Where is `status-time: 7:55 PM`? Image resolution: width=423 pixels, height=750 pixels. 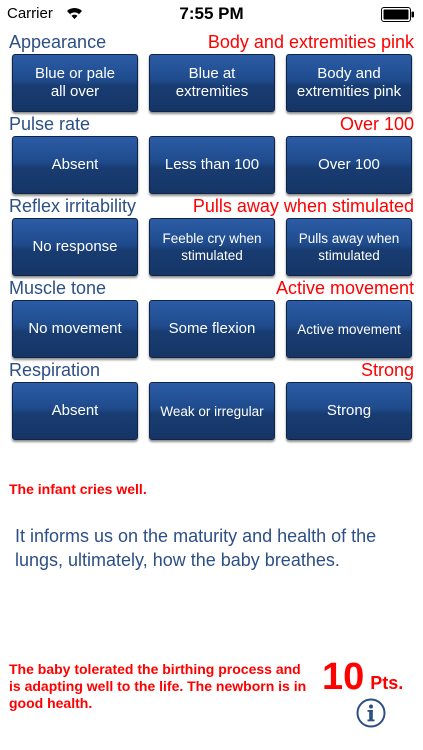 status-time: 7:55 PM is located at coordinates (211, 13).